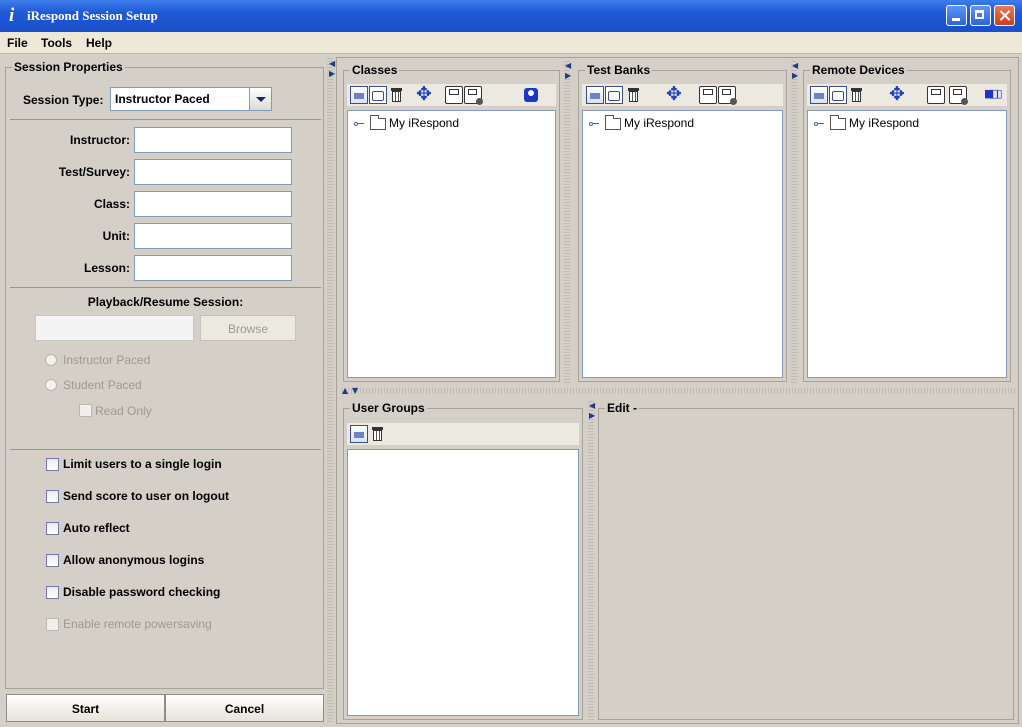 This screenshot has height=727, width=1022. Describe the element at coordinates (51, 360) in the screenshot. I see `instructor-paced-radio` at that location.